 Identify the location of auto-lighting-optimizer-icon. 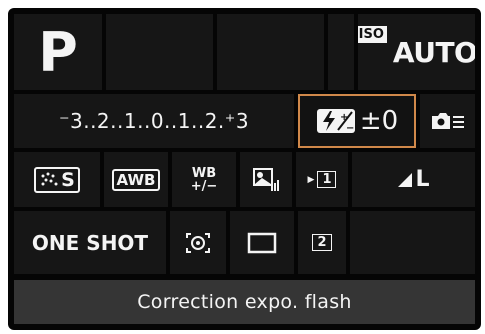
(266, 179).